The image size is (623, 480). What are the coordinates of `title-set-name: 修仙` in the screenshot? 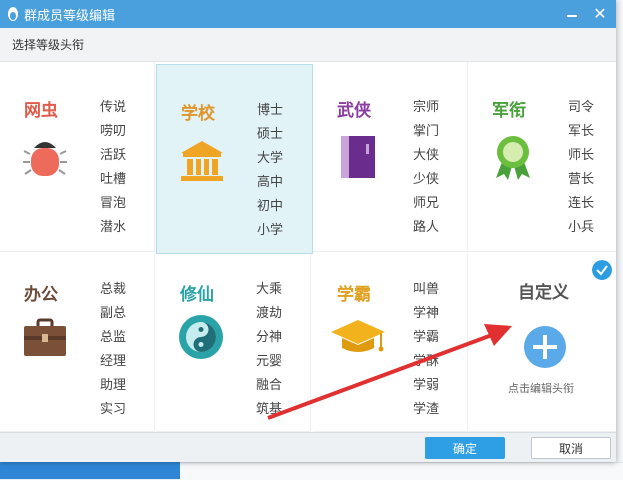 It's located at (197, 295).